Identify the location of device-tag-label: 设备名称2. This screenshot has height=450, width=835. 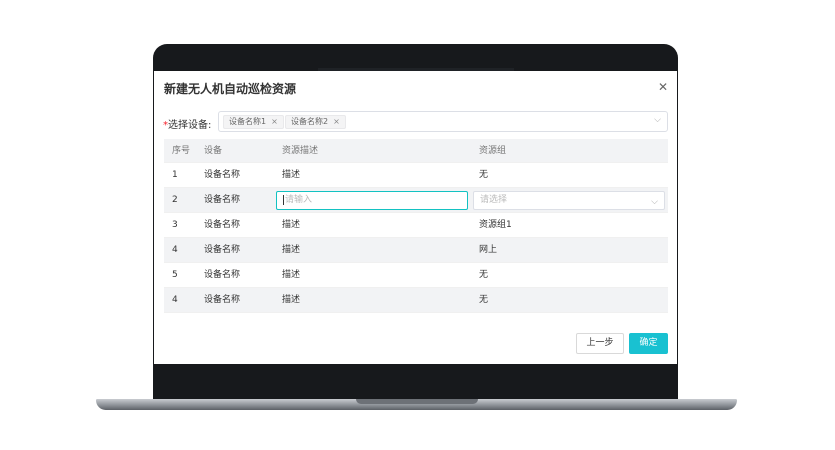
(310, 121).